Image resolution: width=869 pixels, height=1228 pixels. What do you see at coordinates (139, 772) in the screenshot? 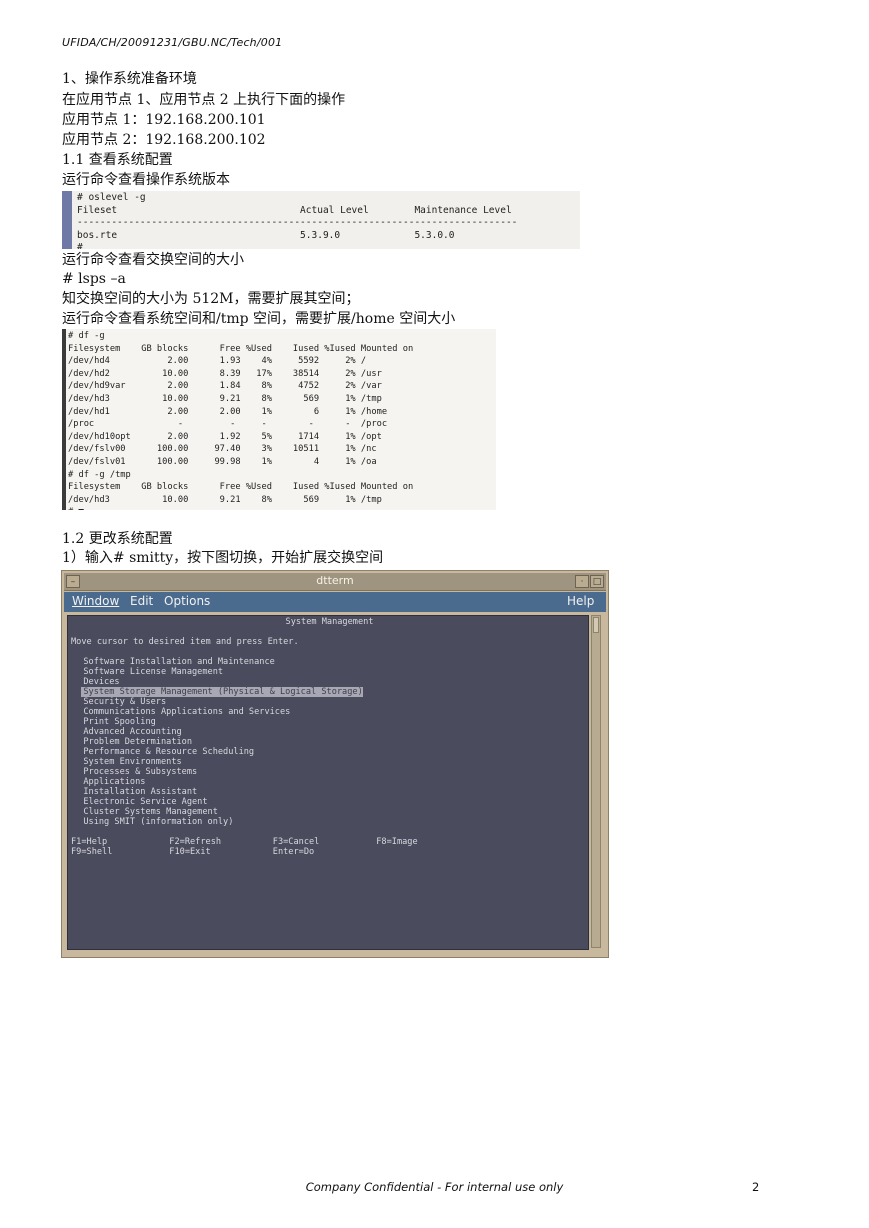
I see `smit-menu-item: Processes & Subsystems` at bounding box center [139, 772].